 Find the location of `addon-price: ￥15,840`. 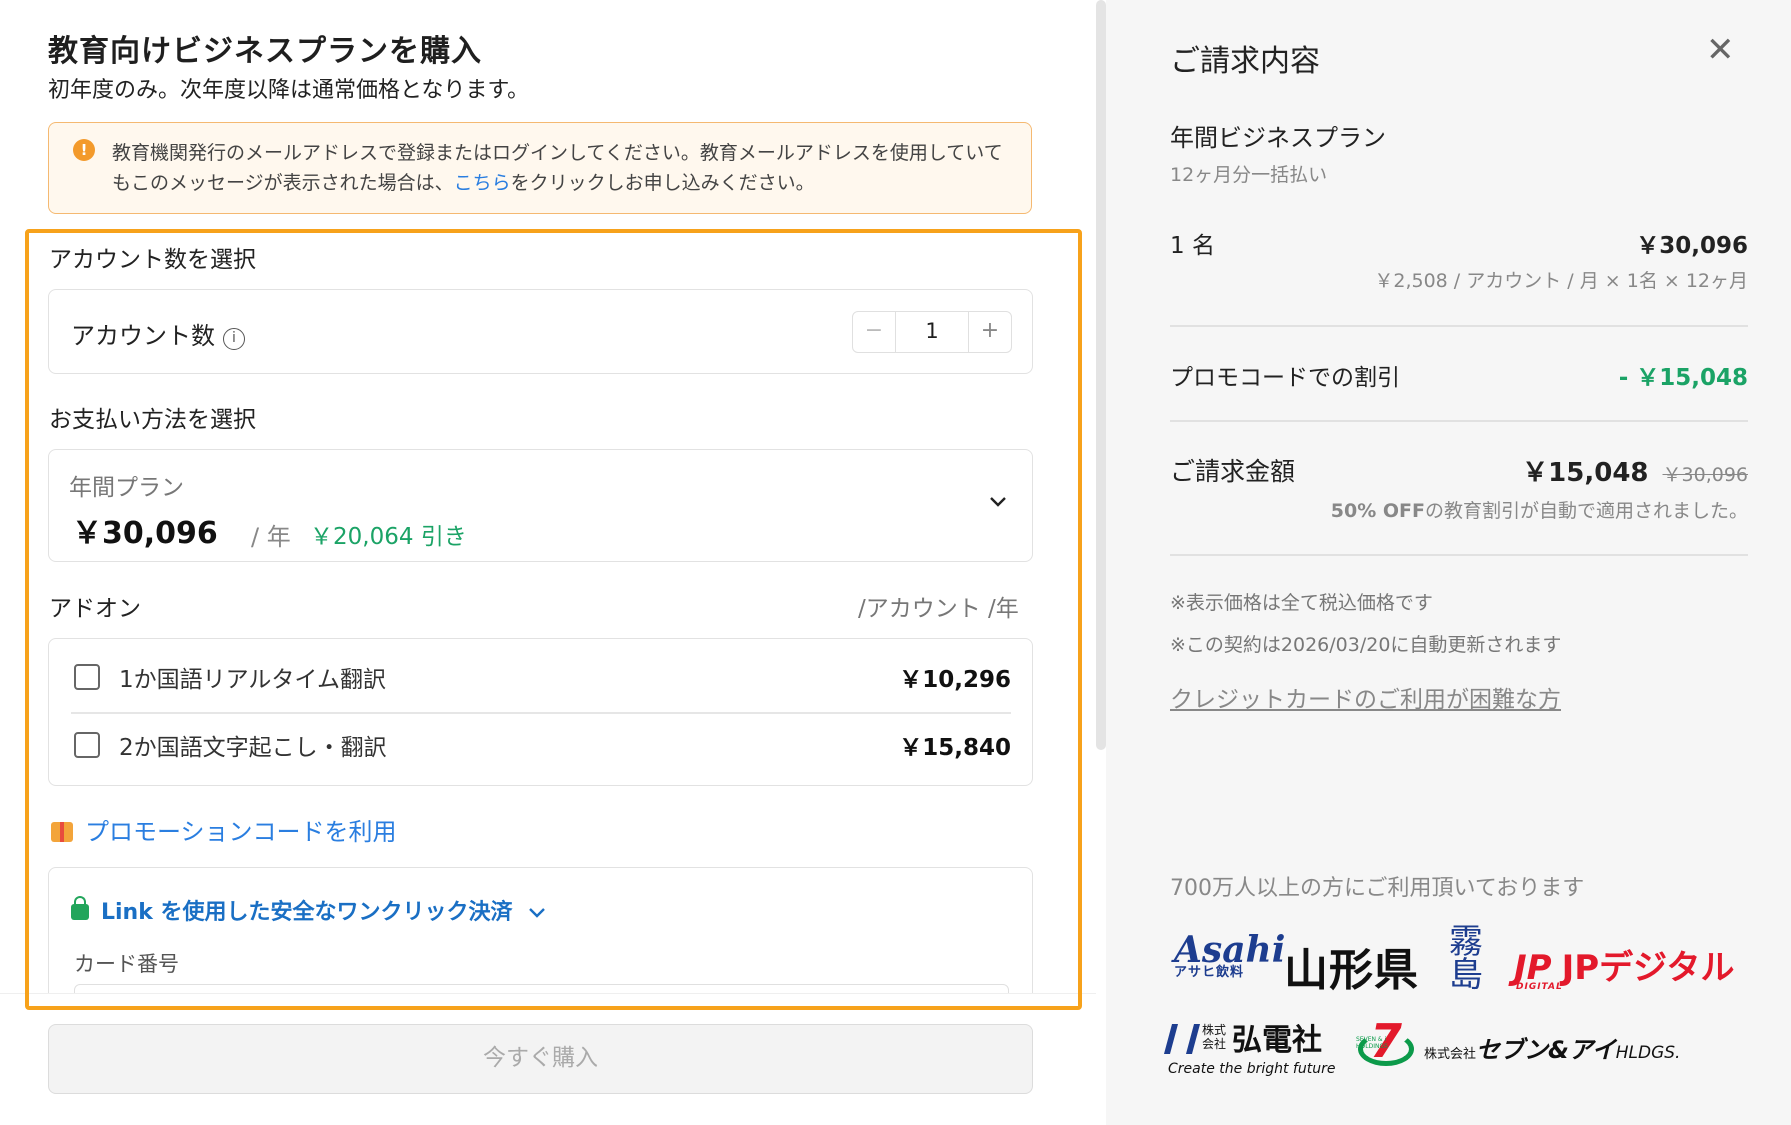

addon-price: ￥15,840 is located at coordinates (955, 748).